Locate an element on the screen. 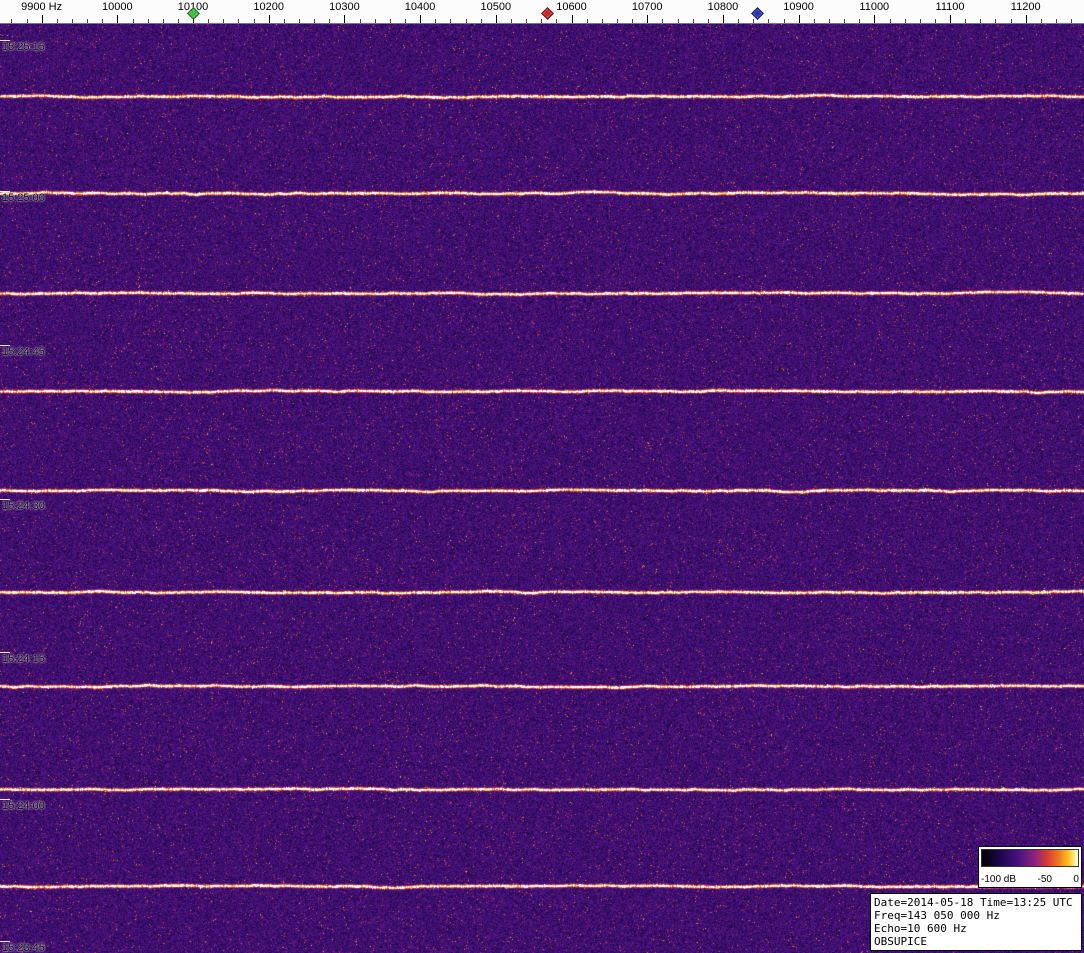 The height and width of the screenshot is (953, 1084). legend-min-label: -100 dB is located at coordinates (999, 879).